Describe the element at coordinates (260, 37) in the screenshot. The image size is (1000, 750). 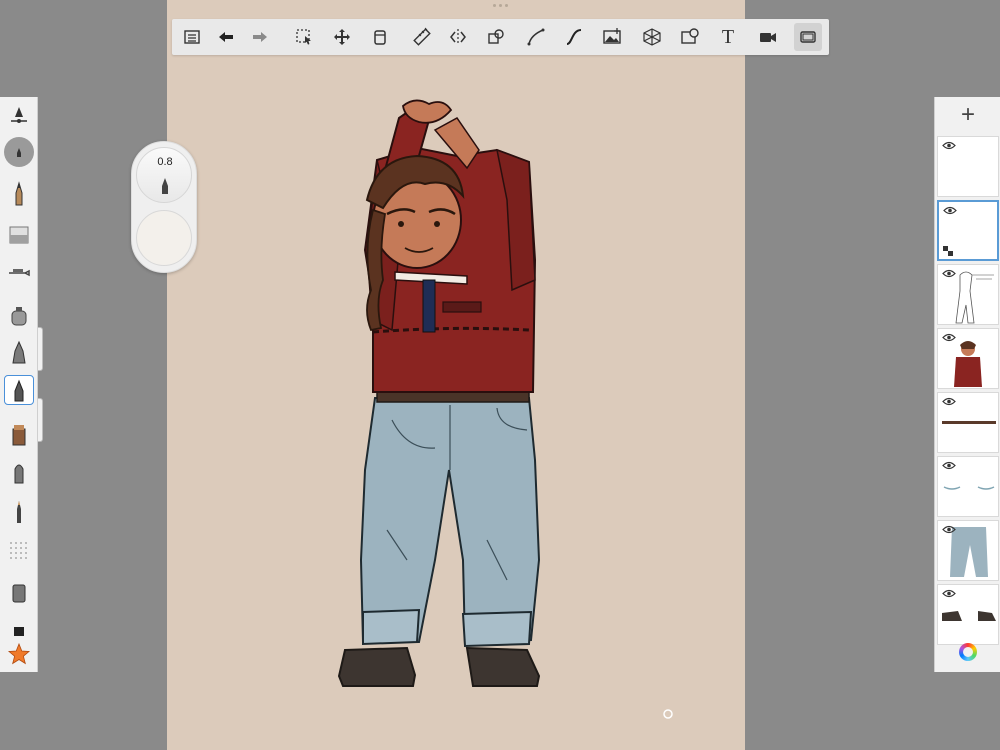
I see `redo-icon` at that location.